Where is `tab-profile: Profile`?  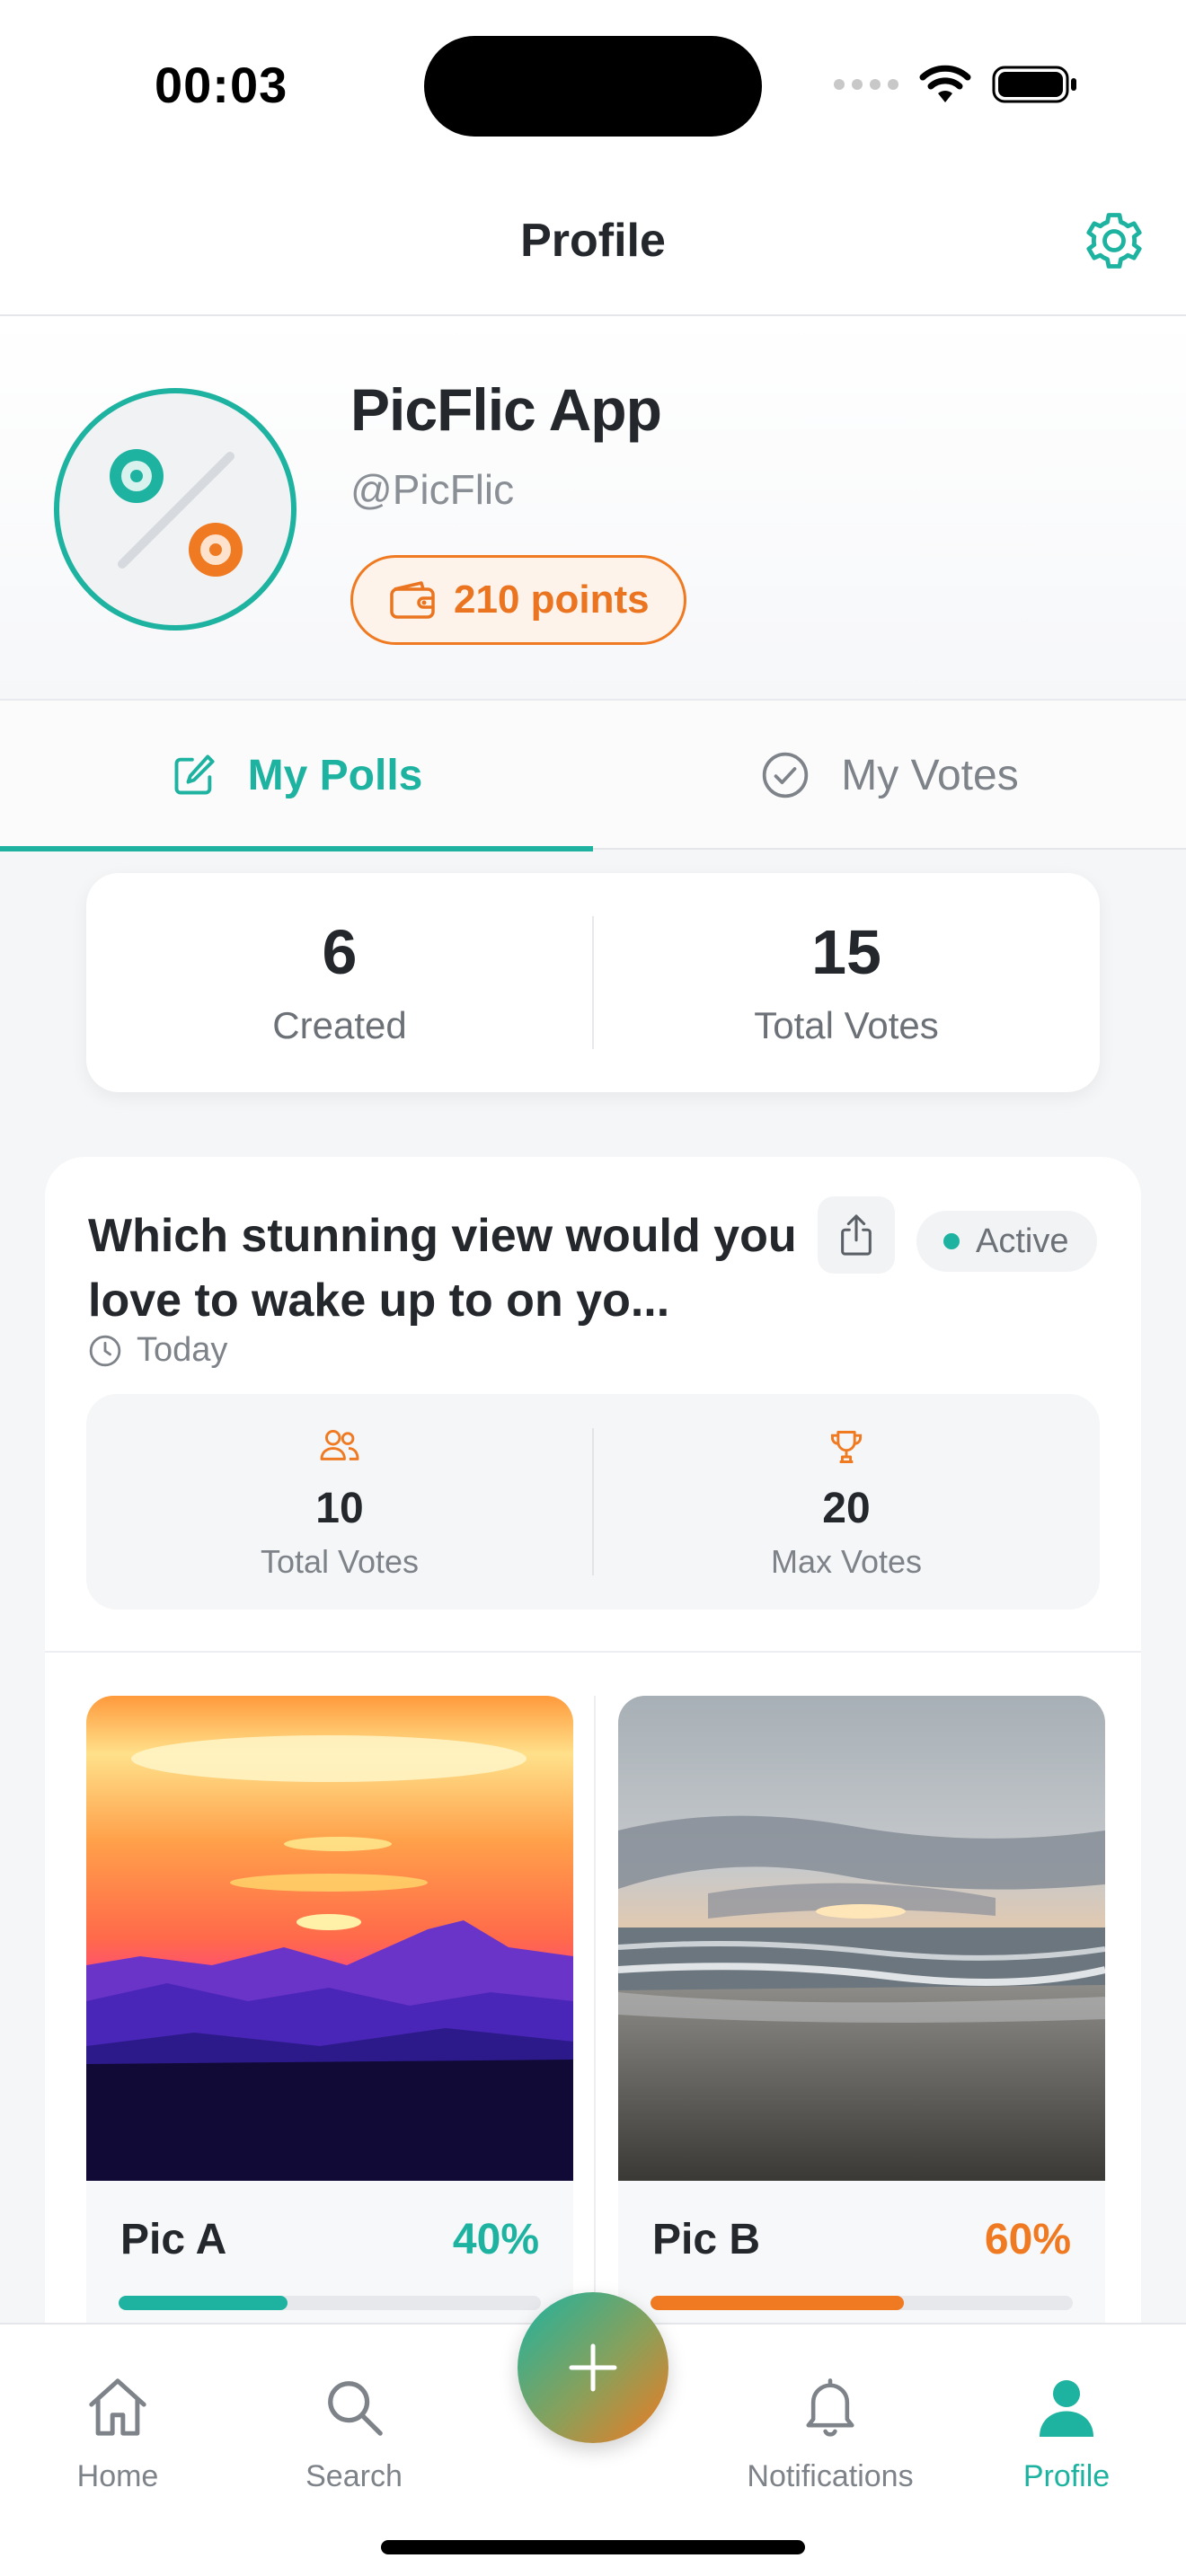
tab-profile: Profile is located at coordinates (1066, 2438).